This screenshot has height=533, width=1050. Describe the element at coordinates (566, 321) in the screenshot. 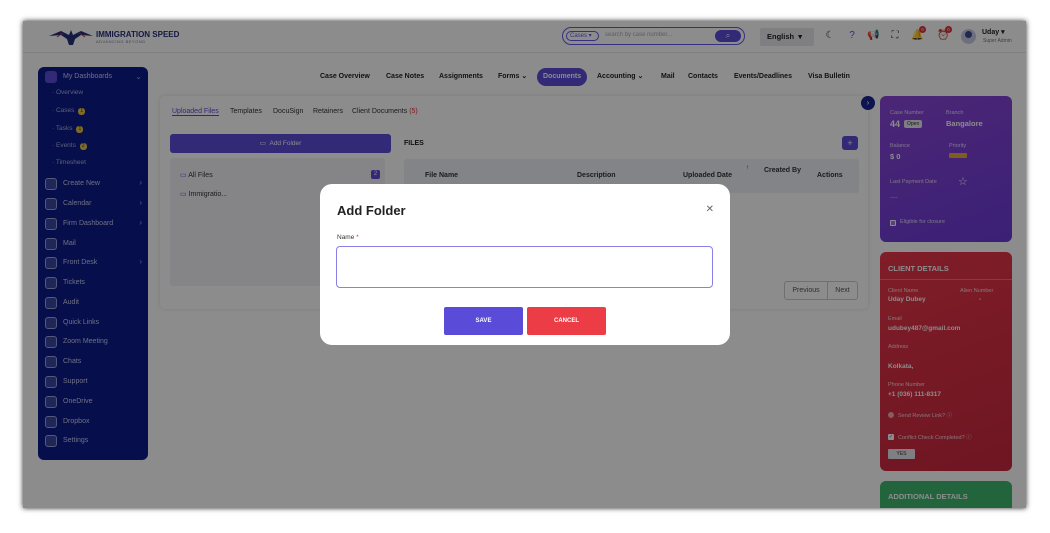

I see `cancel-button: CANCEL` at that location.